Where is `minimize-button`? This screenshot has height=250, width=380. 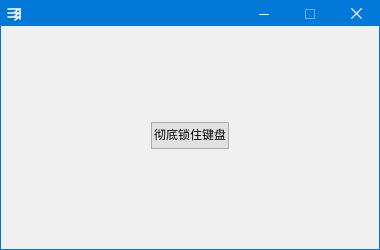 minimize-button is located at coordinates (264, 13).